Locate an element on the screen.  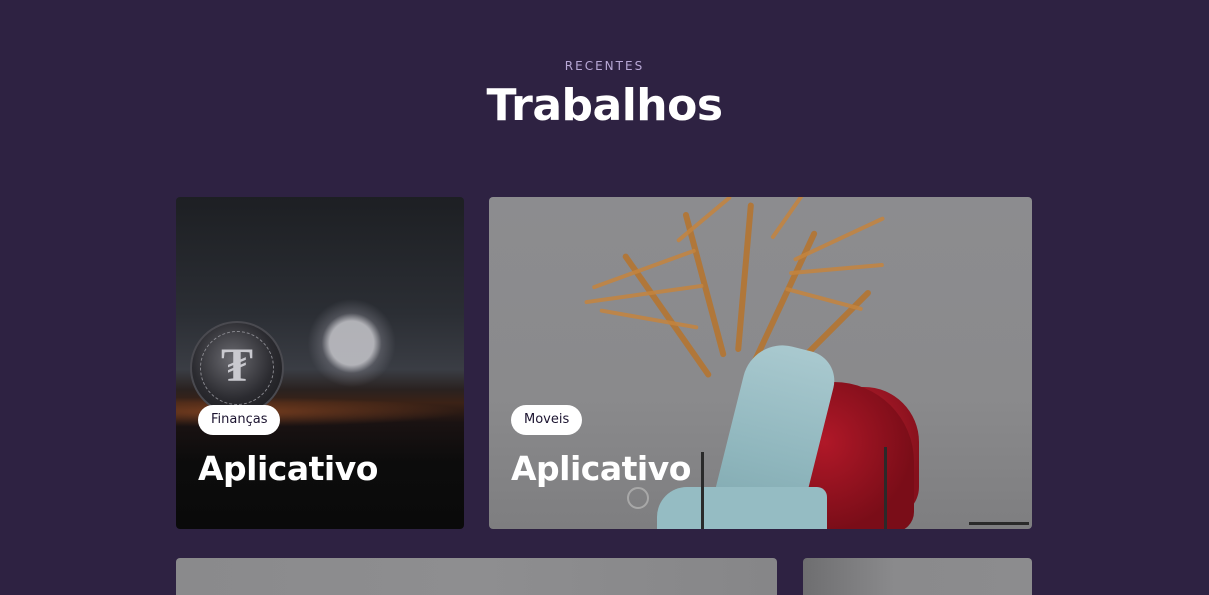
work-card-financas: ₮ Finanças Aplicativo is located at coordinates (320, 363).